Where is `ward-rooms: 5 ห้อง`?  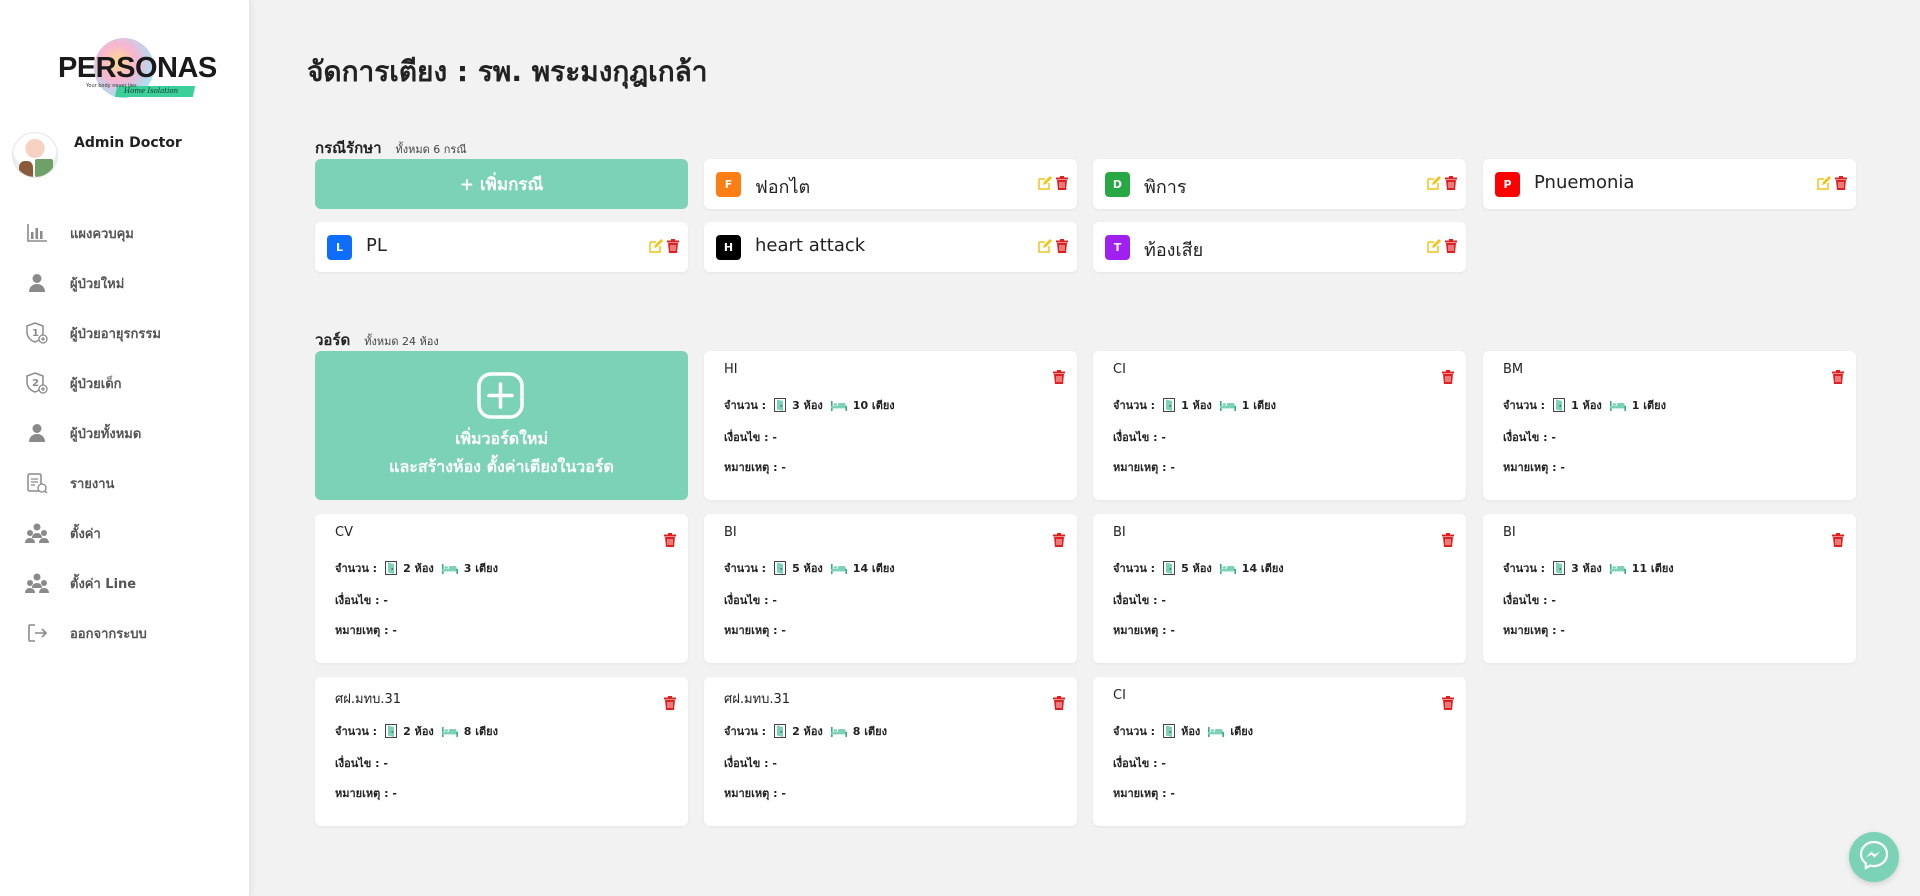 ward-rooms: 5 ห้อง is located at coordinates (807, 568).